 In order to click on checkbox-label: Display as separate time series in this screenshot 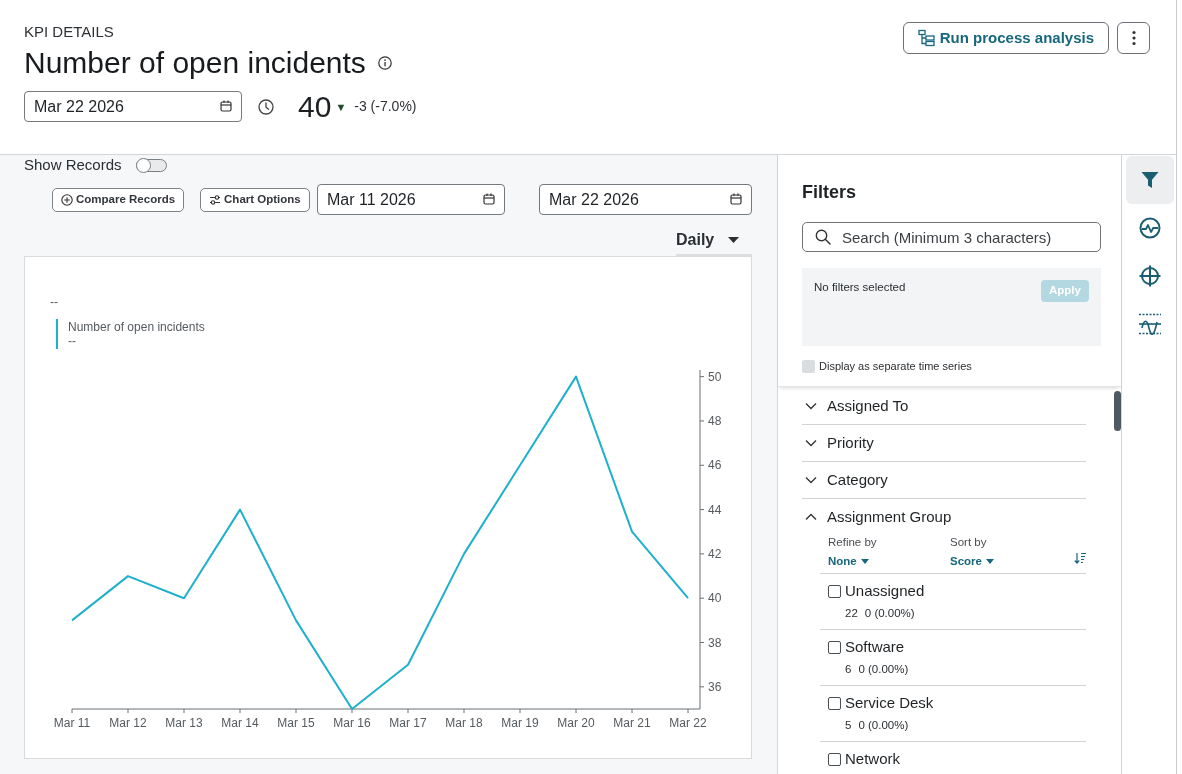, I will do `click(895, 367)`.